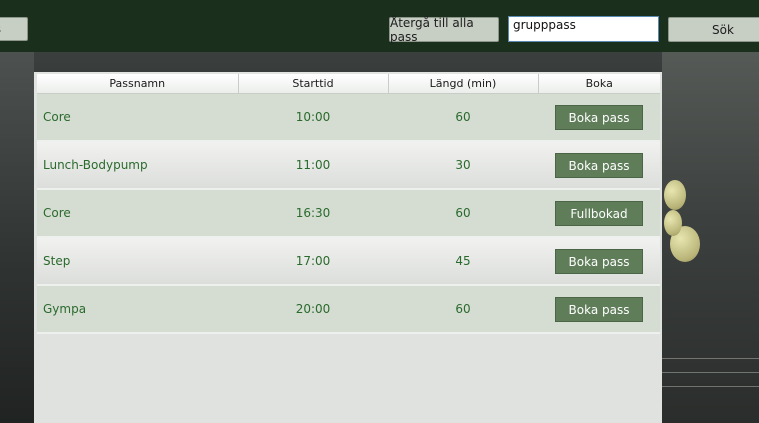 The width and height of the screenshot is (759, 423). Describe the element at coordinates (599, 84) in the screenshot. I see `column-header-book: Boka` at that location.